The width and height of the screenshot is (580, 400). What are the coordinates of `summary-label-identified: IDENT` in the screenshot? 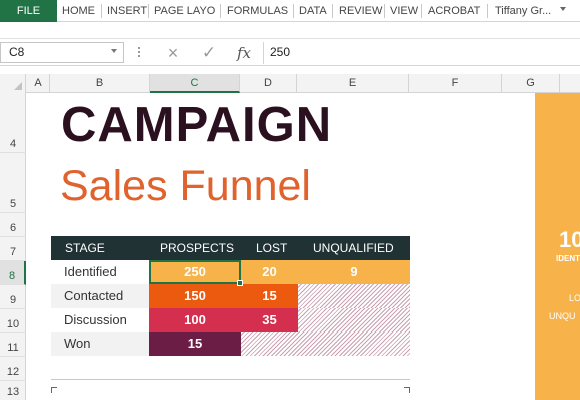 It's located at (568, 258).